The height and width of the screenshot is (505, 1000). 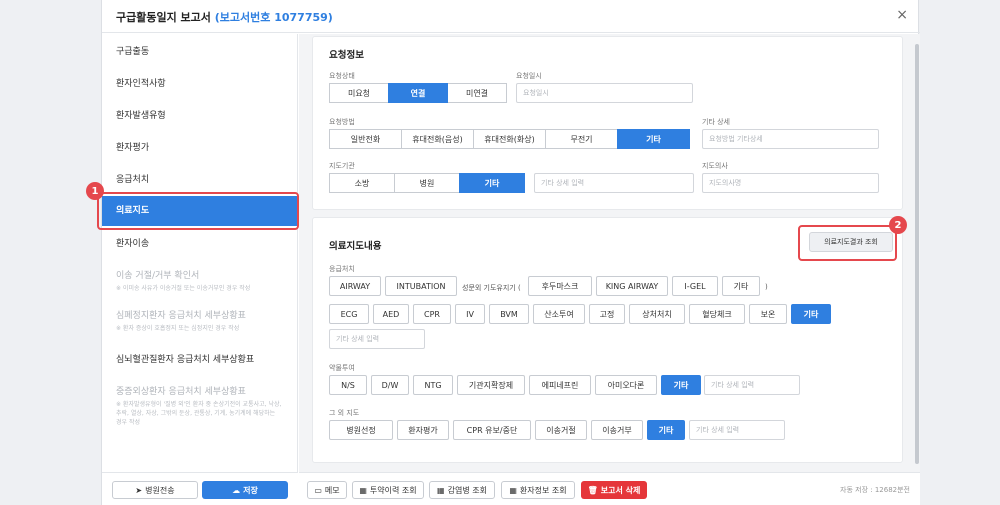 What do you see at coordinates (752, 385) in the screenshot?
I see `drug-detail-input: 기타 상세 입력` at bounding box center [752, 385].